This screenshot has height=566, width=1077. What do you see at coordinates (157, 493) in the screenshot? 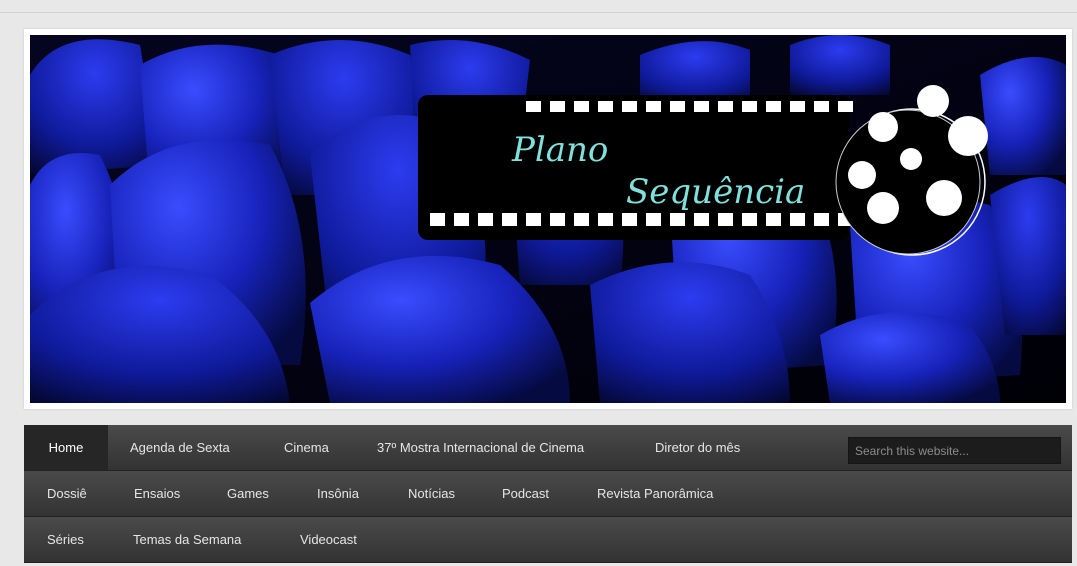
I see `nav-item-ensaios: Ensaios` at bounding box center [157, 493].